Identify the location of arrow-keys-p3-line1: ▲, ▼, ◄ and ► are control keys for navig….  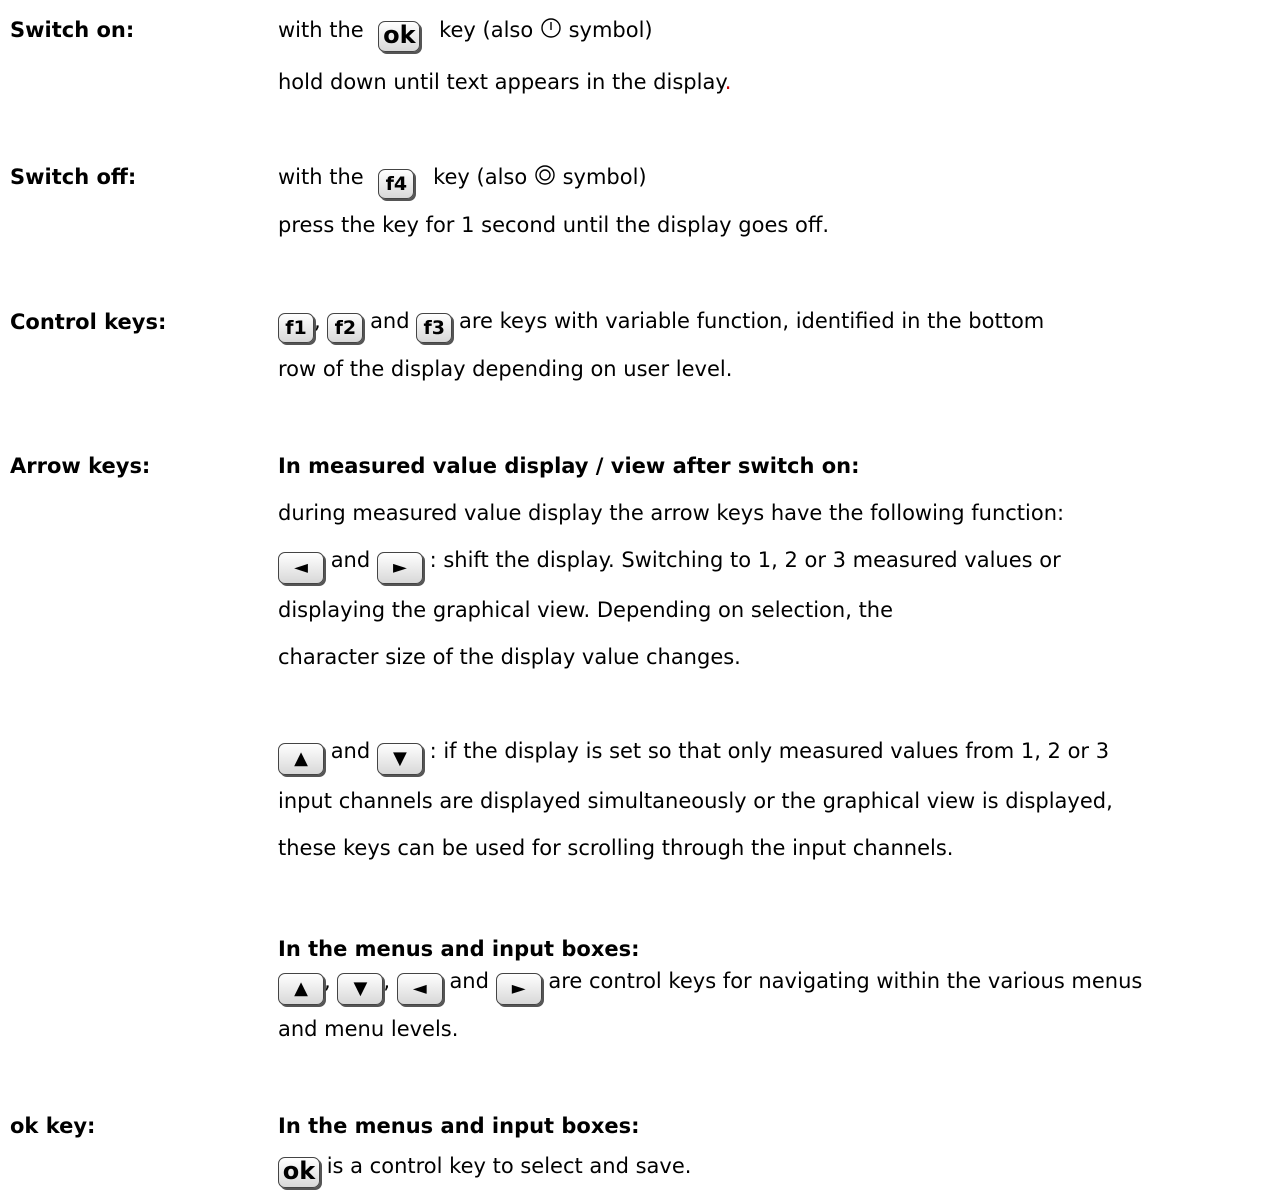
(710, 986).